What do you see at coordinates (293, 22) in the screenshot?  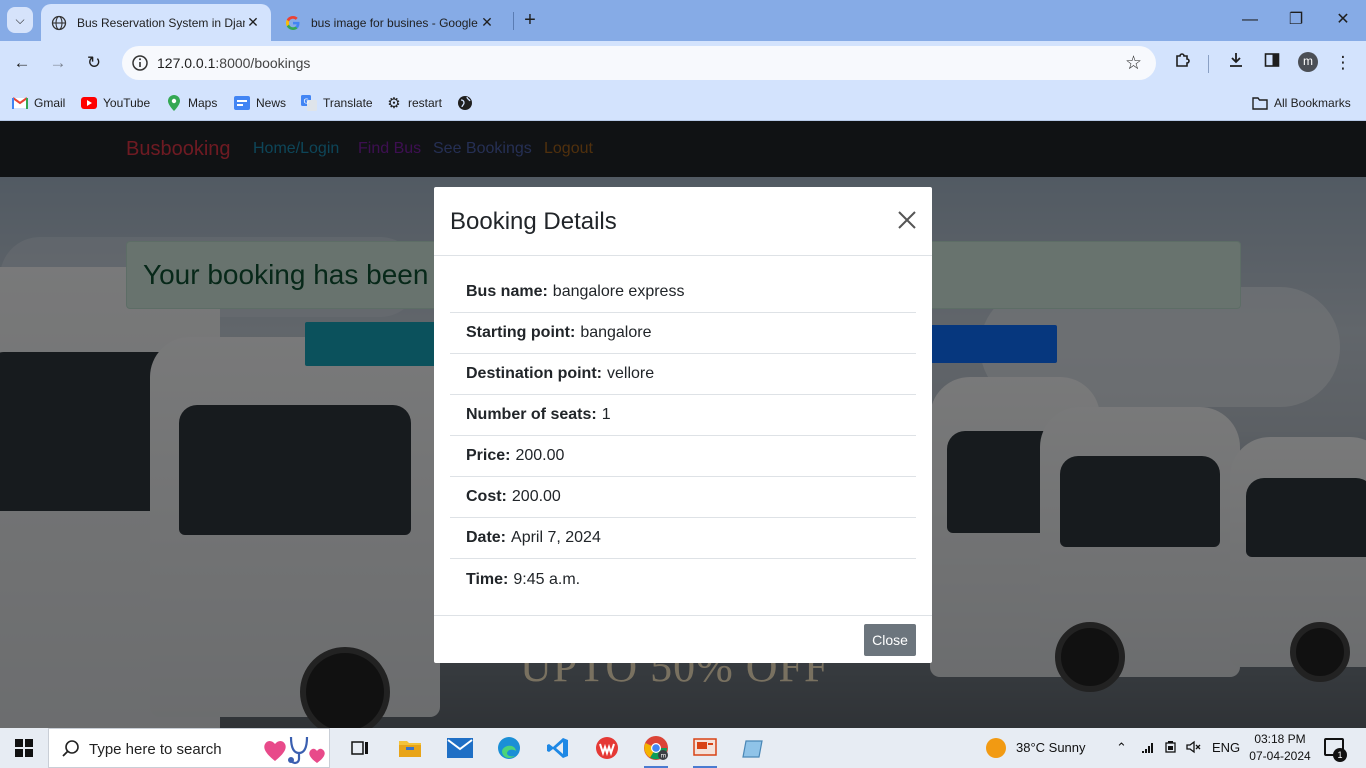 I see `google-icon` at bounding box center [293, 22].